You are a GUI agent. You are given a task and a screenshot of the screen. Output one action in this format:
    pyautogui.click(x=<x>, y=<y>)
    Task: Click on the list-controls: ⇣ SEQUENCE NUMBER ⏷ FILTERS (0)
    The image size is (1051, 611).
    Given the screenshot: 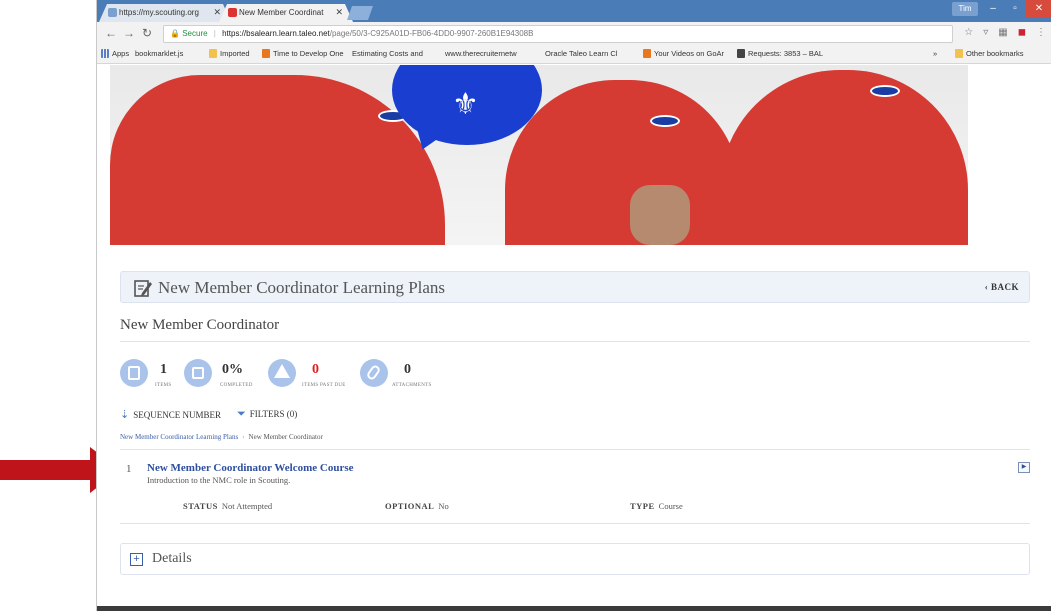 What is the action you would take?
    pyautogui.click(x=208, y=414)
    